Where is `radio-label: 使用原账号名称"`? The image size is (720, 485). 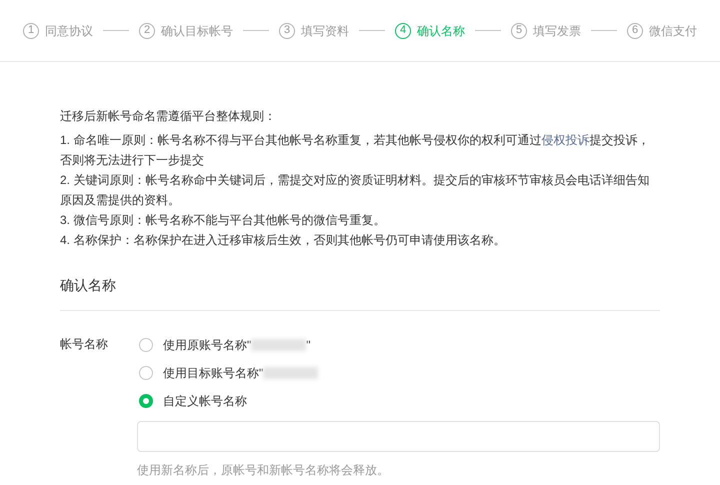
radio-label: 使用原账号名称" is located at coordinates (207, 345).